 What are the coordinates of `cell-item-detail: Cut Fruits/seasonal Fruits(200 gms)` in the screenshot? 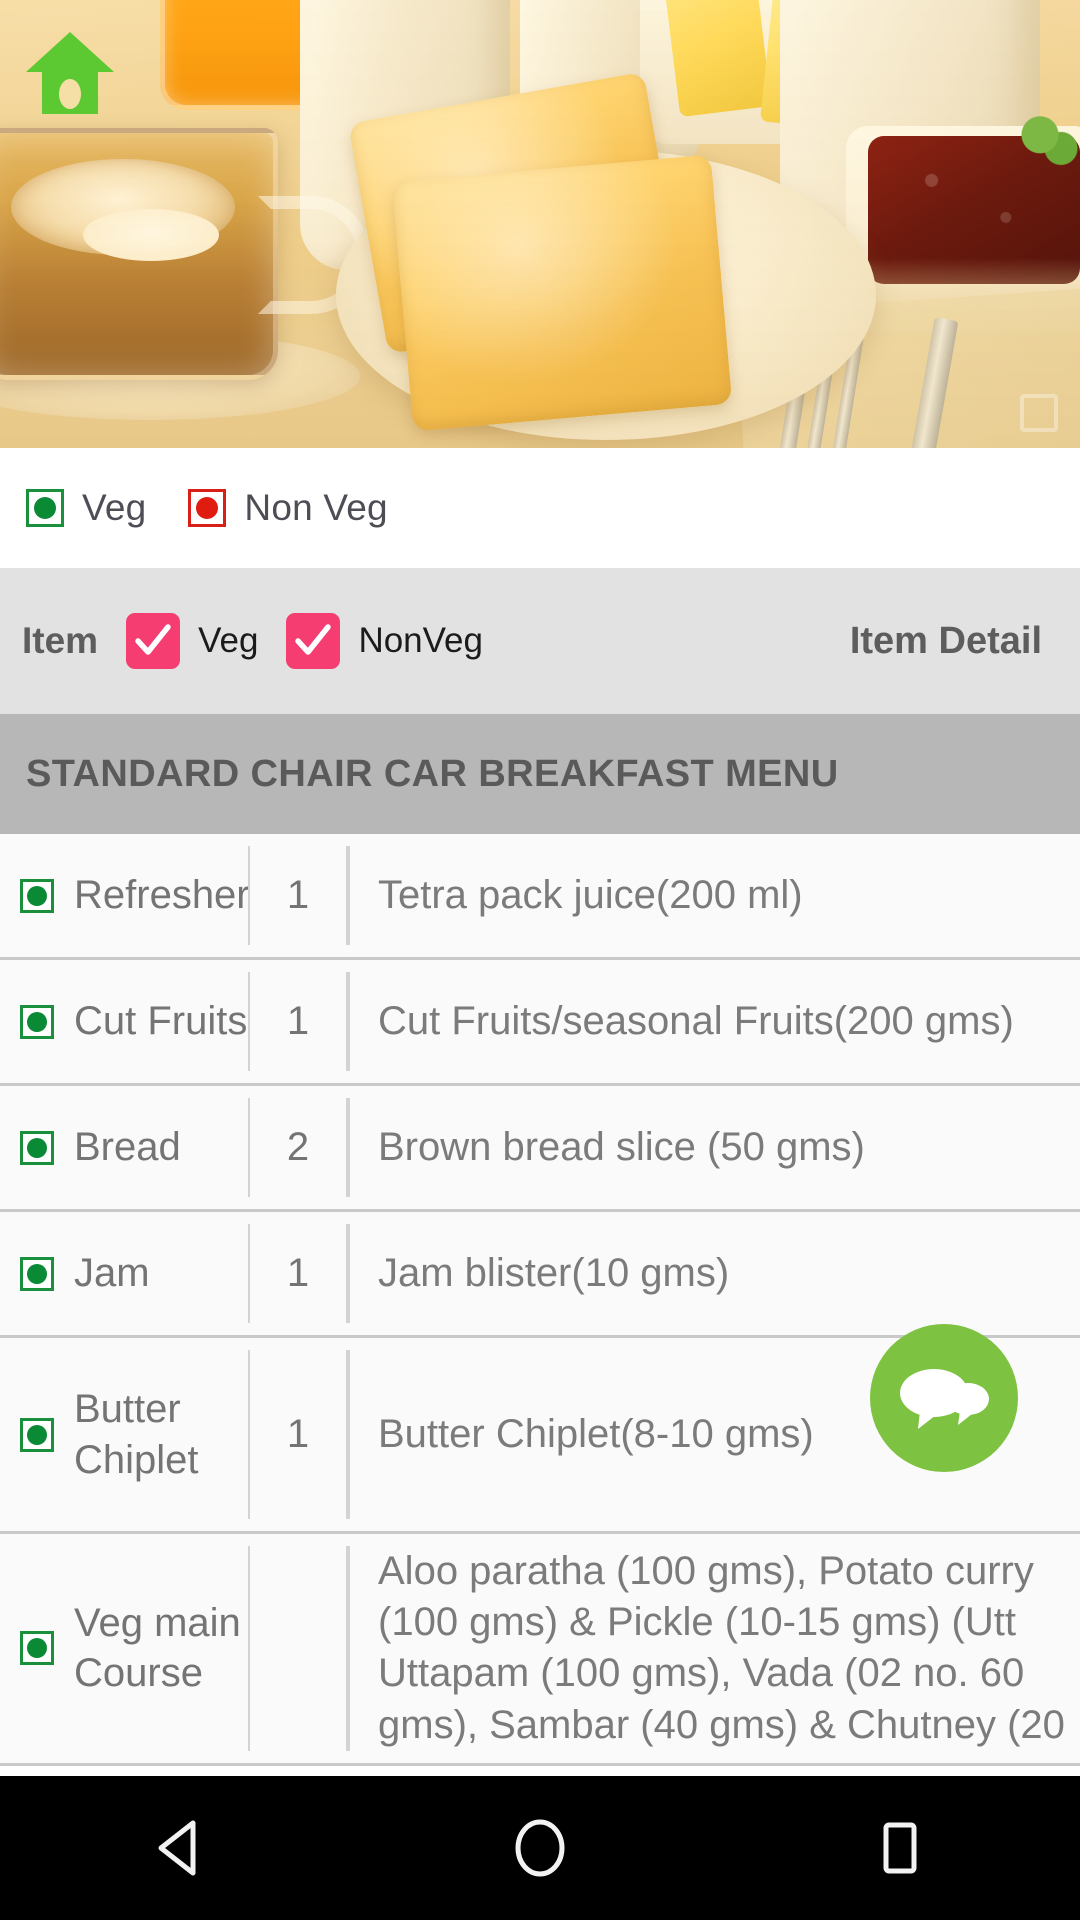 It's located at (714, 1021).